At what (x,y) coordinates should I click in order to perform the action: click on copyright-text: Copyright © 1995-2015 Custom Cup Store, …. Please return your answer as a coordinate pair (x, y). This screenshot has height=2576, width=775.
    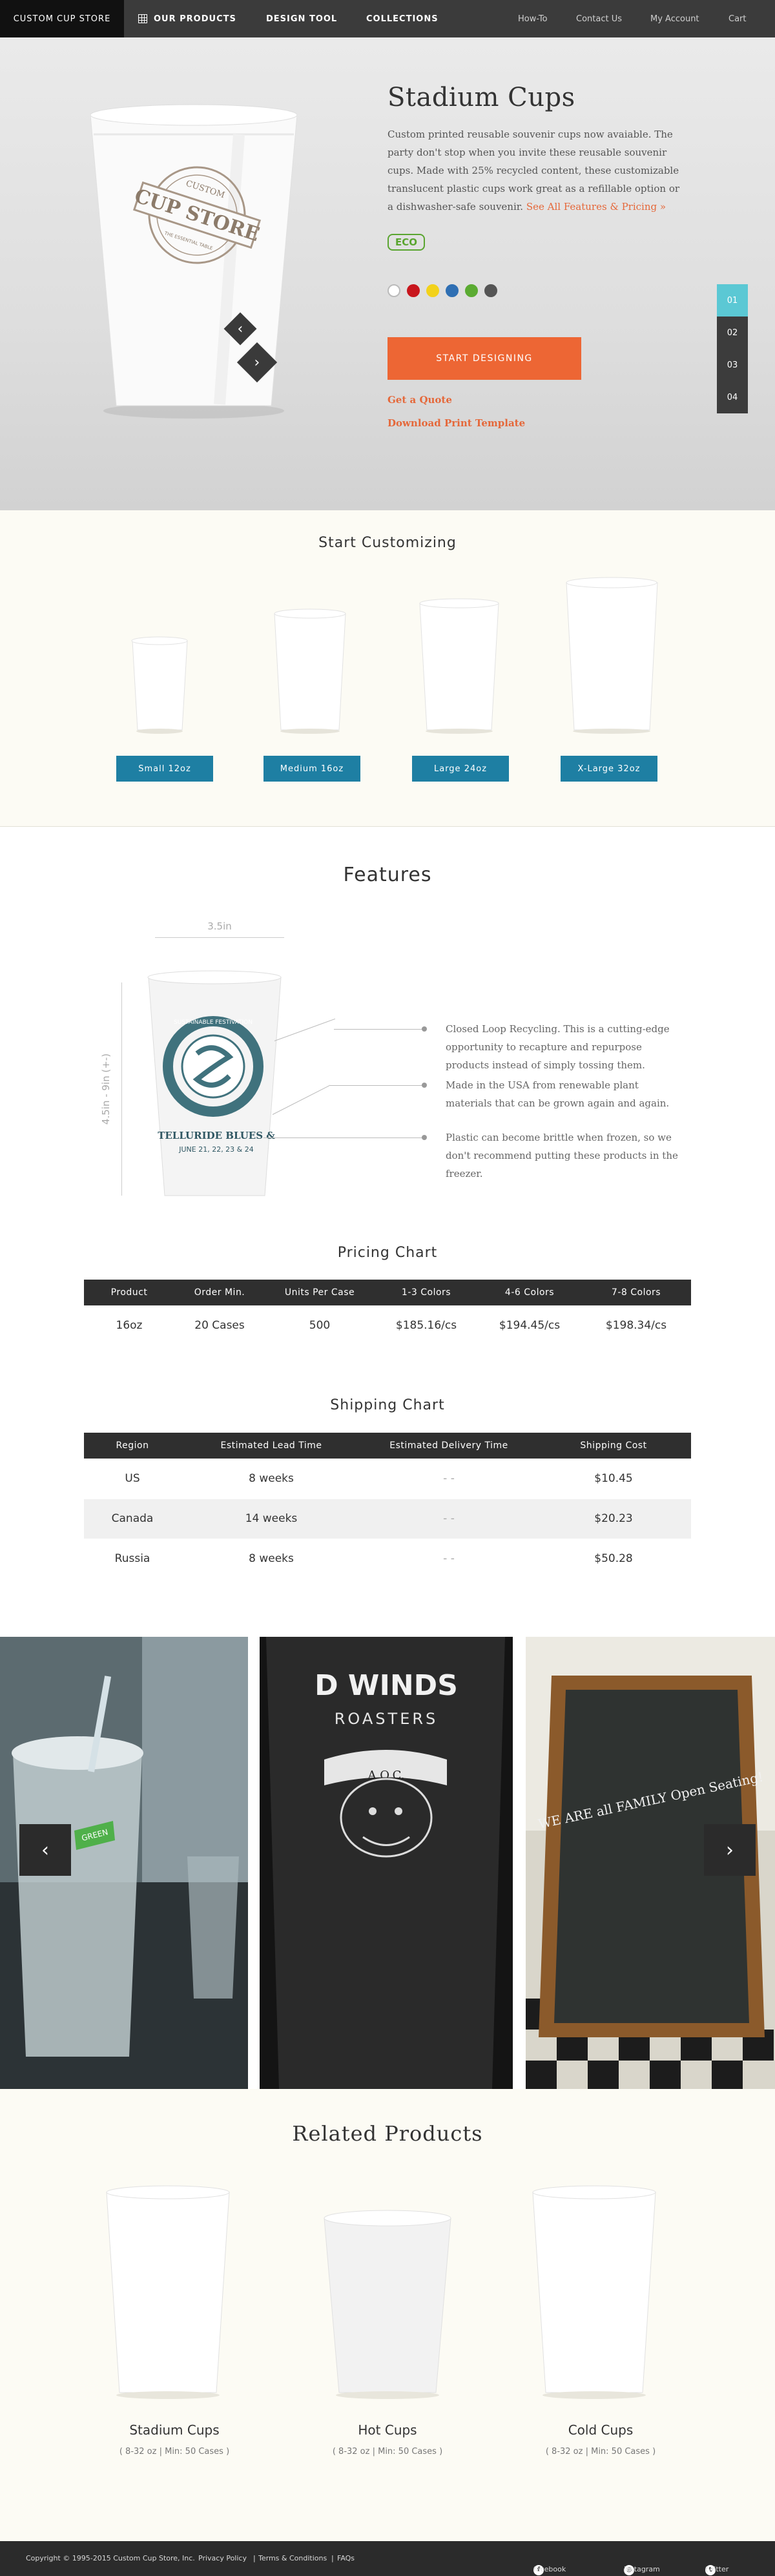
    Looking at the image, I should click on (110, 2558).